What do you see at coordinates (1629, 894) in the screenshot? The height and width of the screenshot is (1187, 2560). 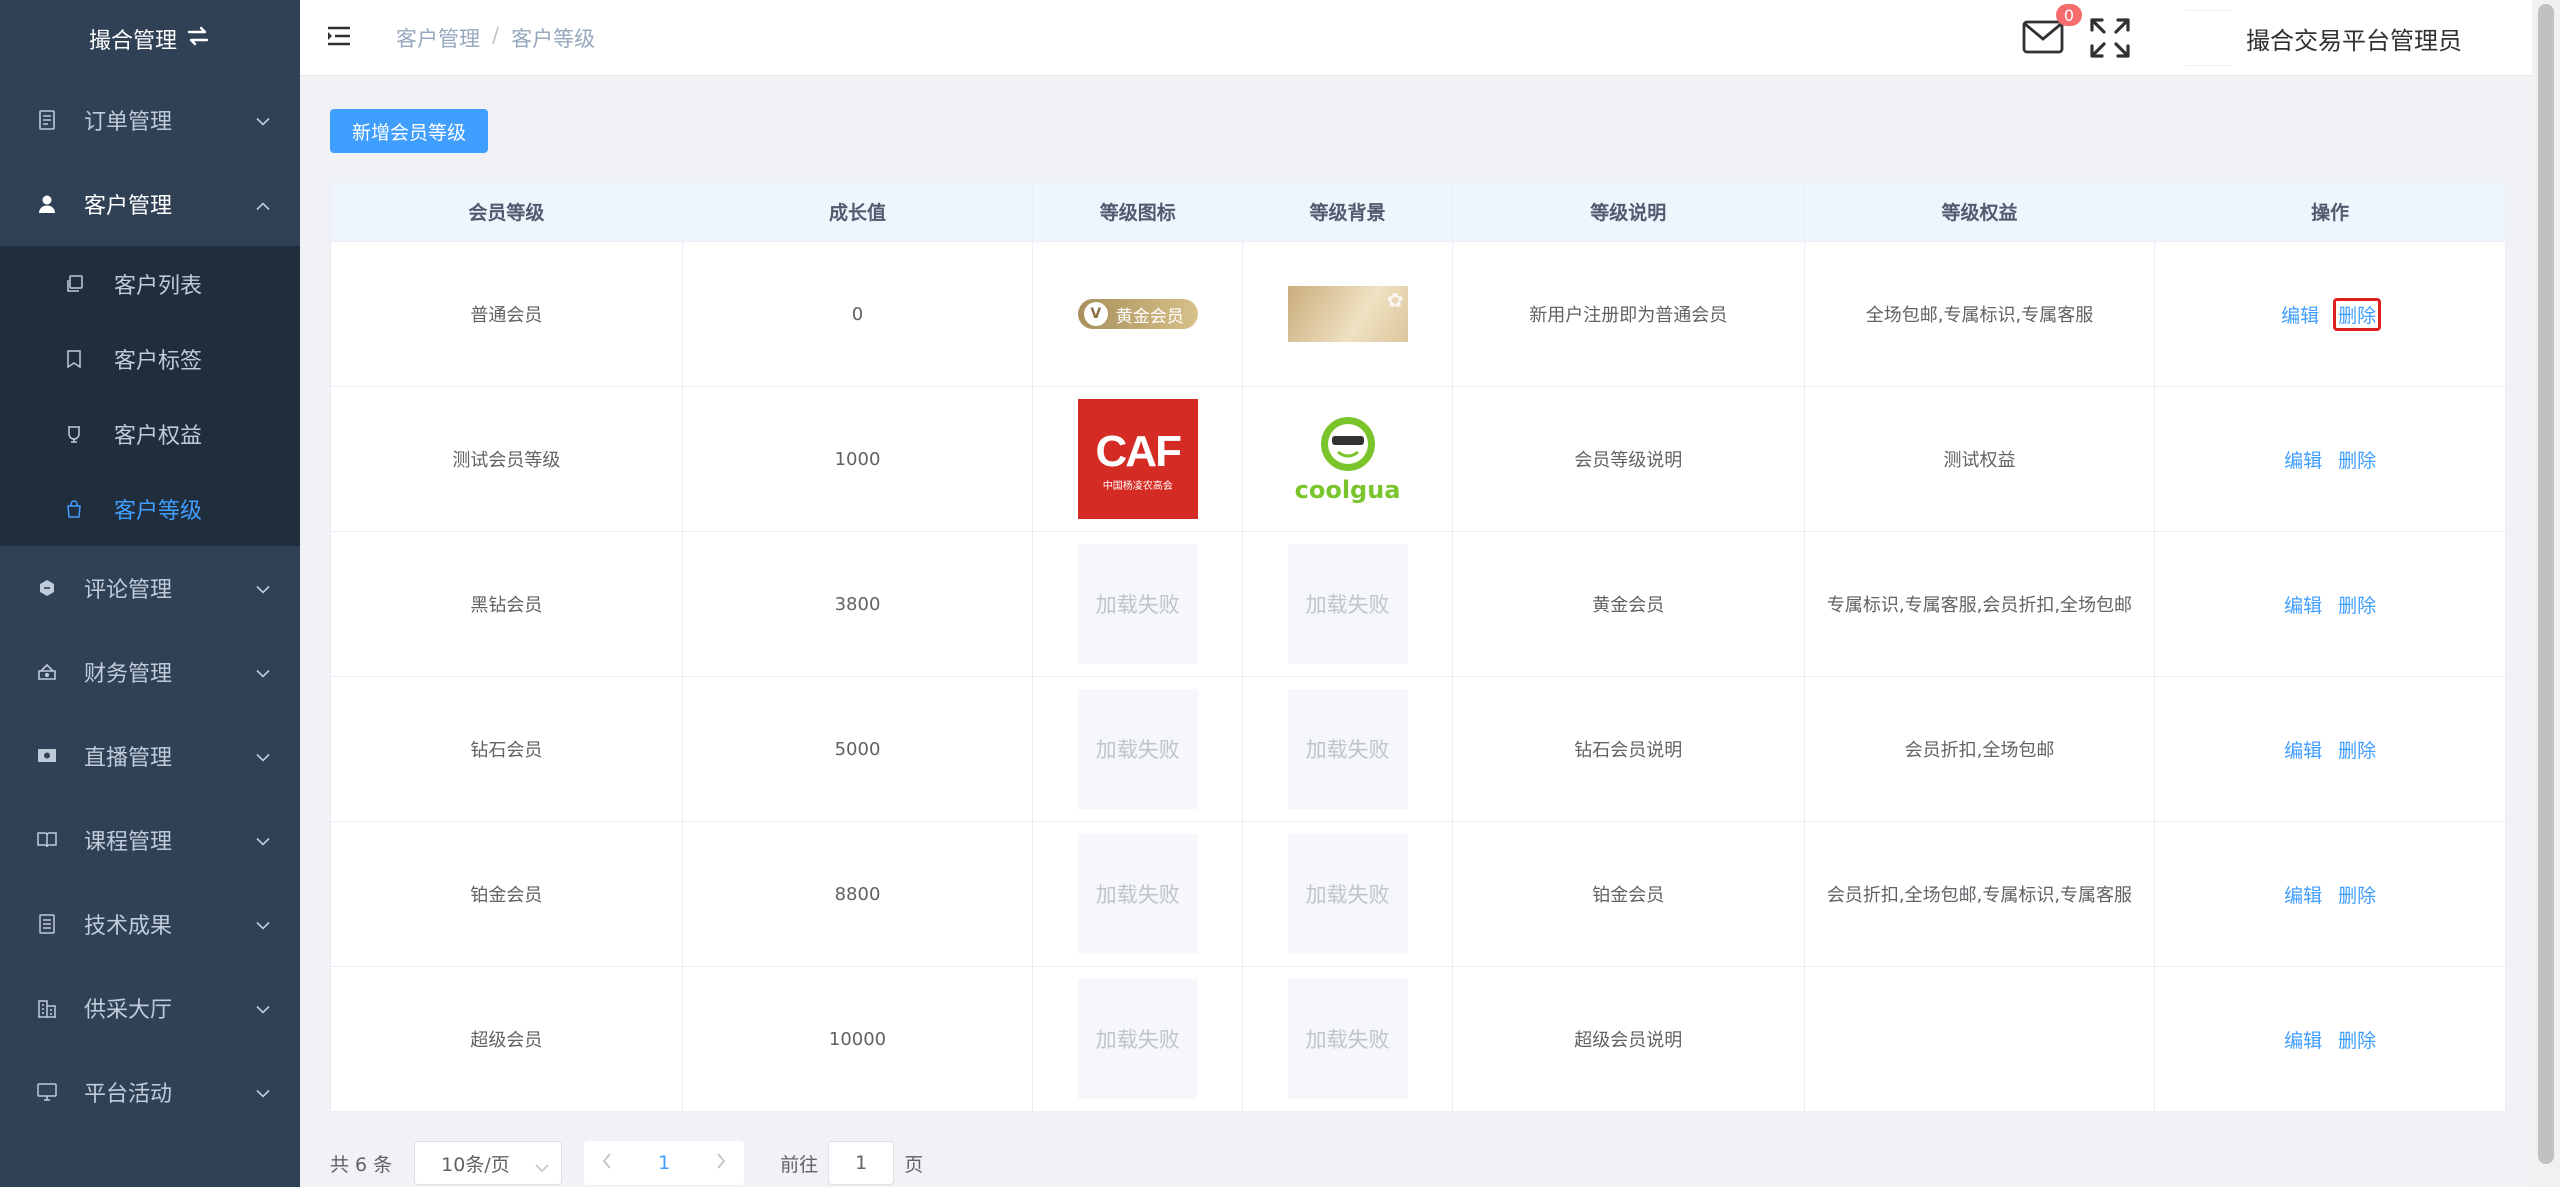 I see `cell-desc: 铂金会员` at bounding box center [1629, 894].